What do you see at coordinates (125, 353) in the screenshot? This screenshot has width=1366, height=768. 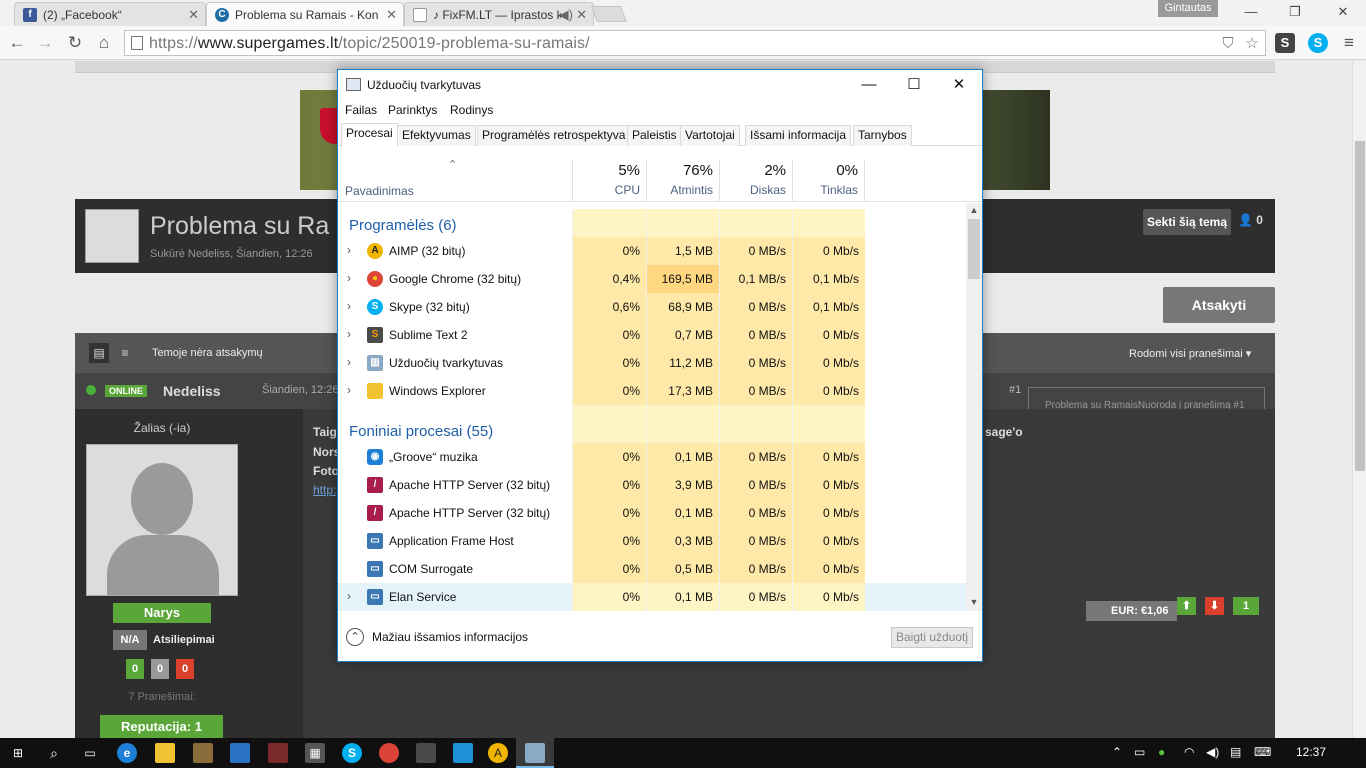 I see `compact-view-icon: ≡` at bounding box center [125, 353].